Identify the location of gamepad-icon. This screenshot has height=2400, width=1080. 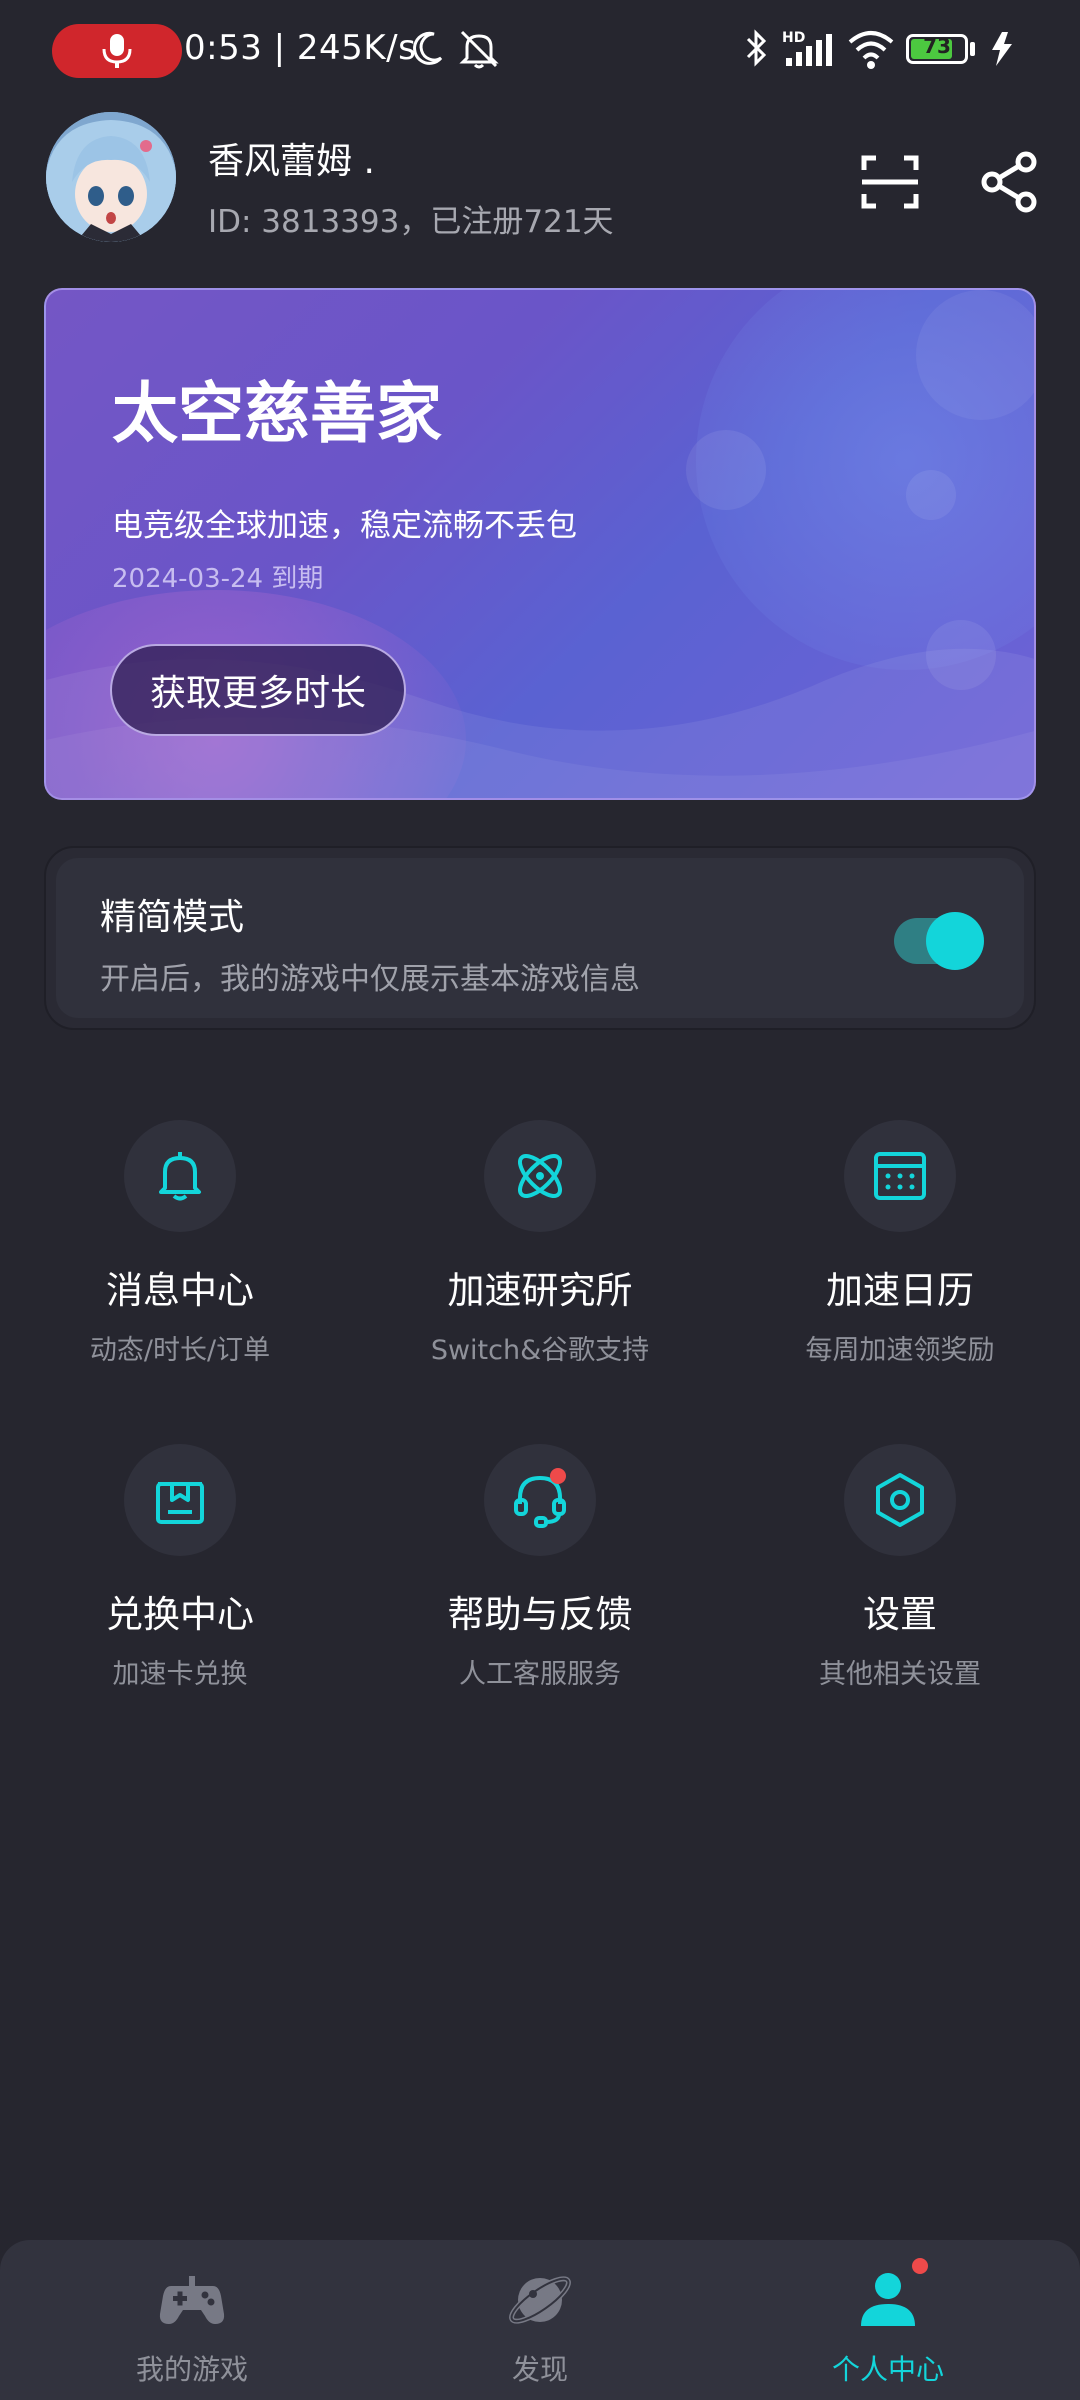
(192, 2300).